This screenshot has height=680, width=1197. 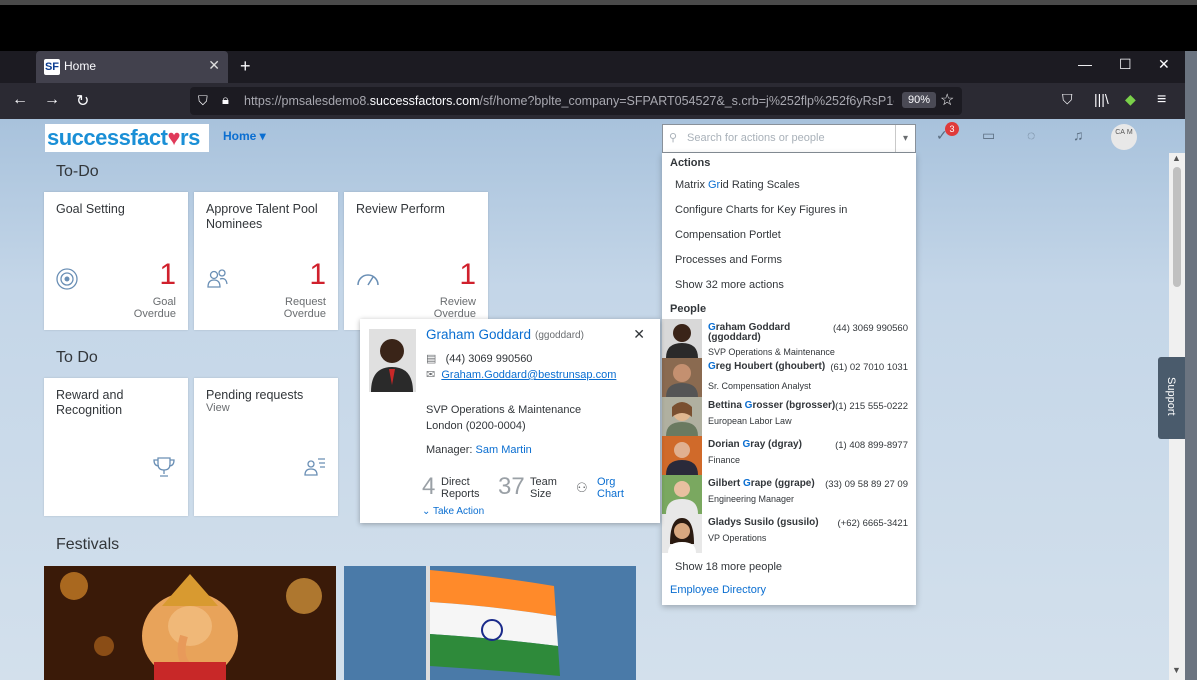 I want to click on goal-setting-tile: Goal Setting 1 Goal Overdue, so click(x=116, y=261).